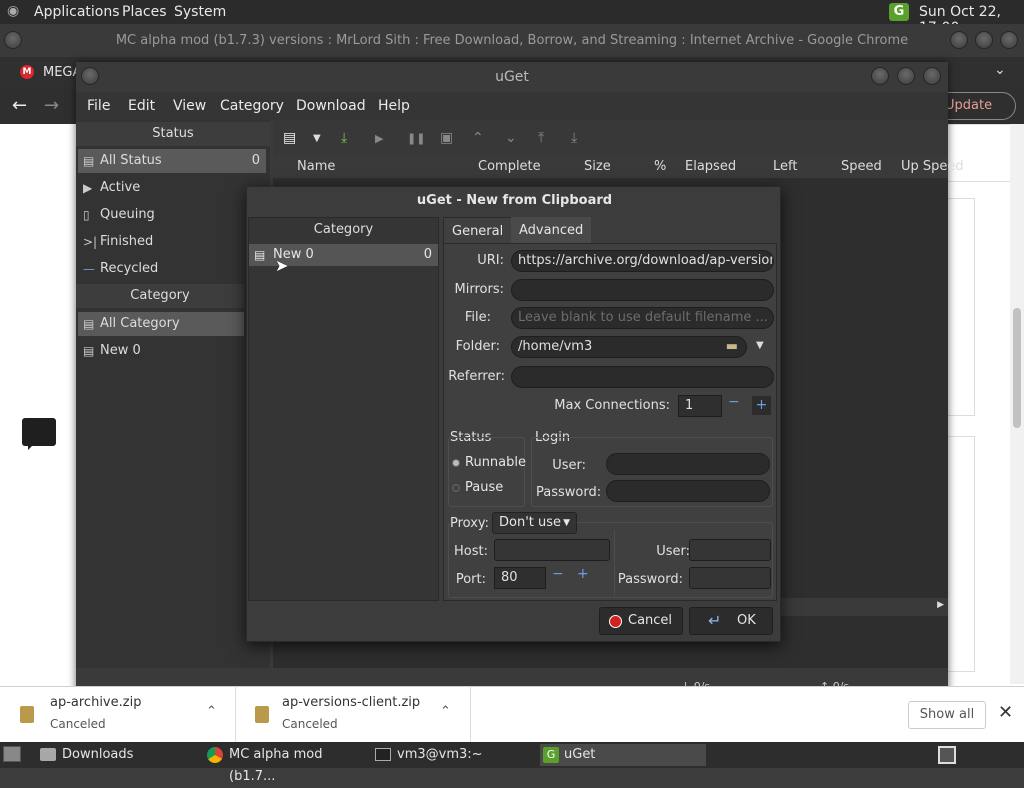 This screenshot has width=1024, height=788. I want to click on taskbar-item-downloads: Downloads, so click(118, 755).